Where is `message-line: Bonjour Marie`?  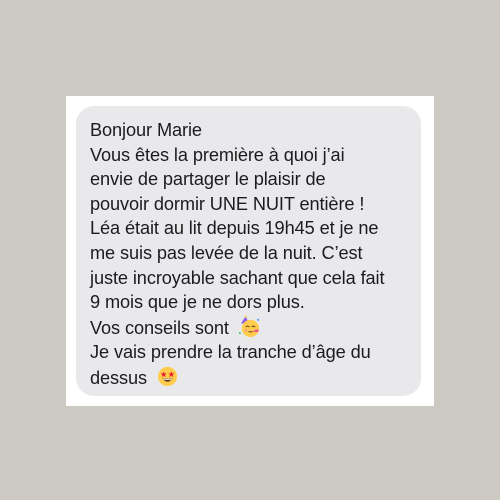 message-line: Bonjour Marie is located at coordinates (146, 130).